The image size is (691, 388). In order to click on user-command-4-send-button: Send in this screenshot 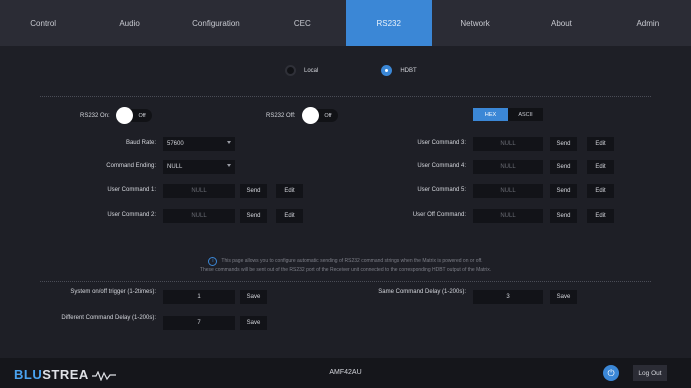, I will do `click(563, 167)`.